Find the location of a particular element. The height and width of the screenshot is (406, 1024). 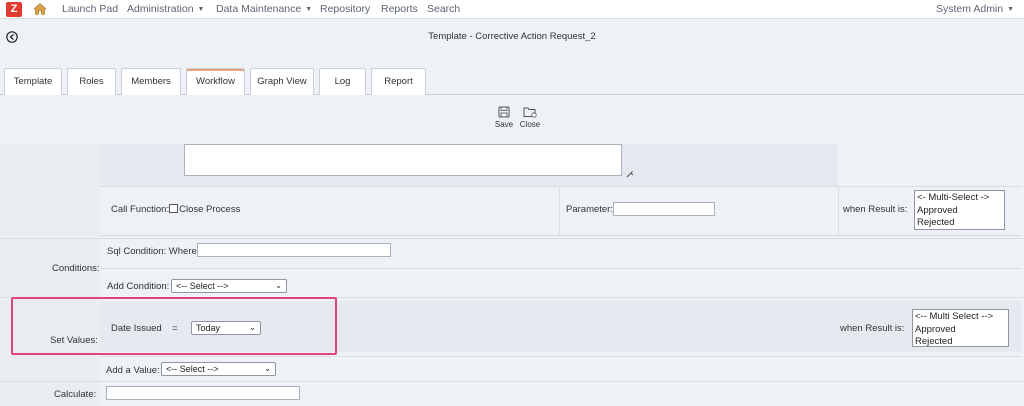

toolbar: Save Close is located at coordinates (512, 120).